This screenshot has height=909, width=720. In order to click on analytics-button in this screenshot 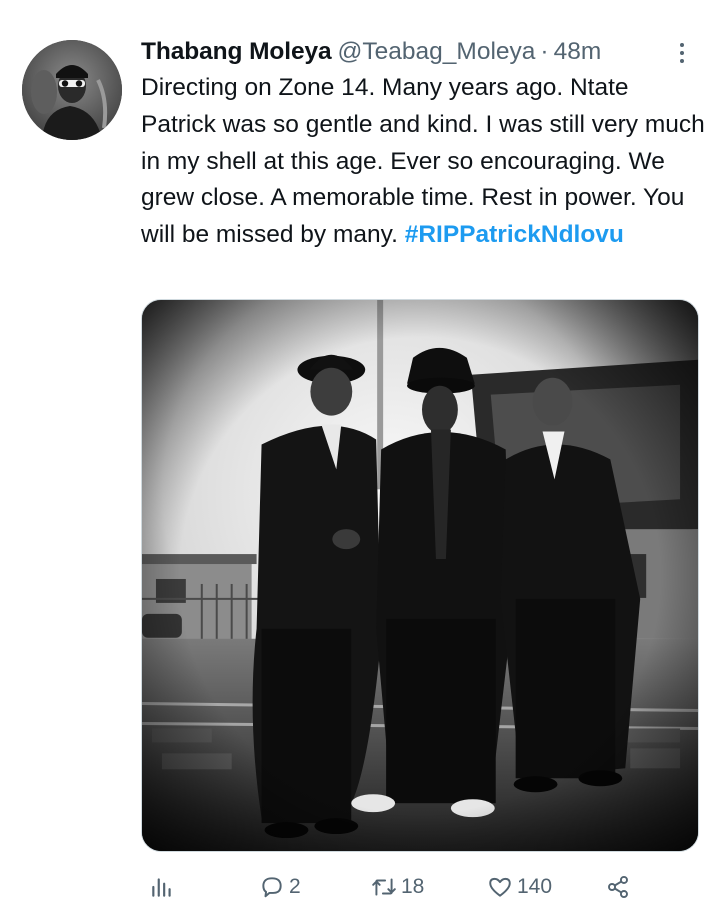, I will do `click(162, 887)`.